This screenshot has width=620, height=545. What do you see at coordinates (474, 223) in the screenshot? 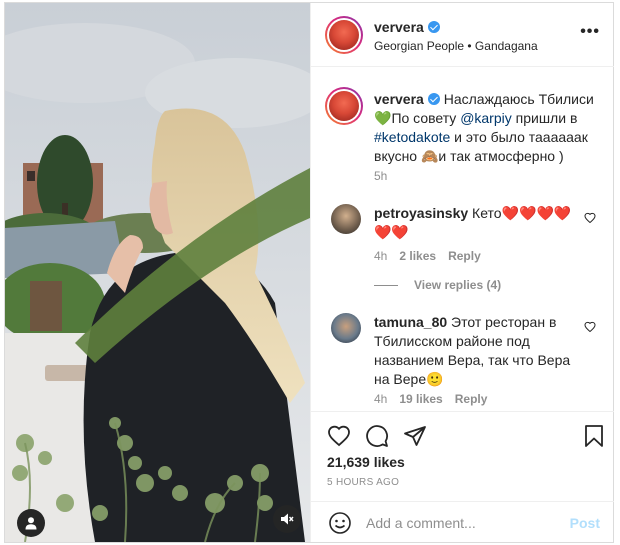
I see `comment-body: petroyasinsky Кето❤️❤️❤️❤️❤️❤️` at bounding box center [474, 223].